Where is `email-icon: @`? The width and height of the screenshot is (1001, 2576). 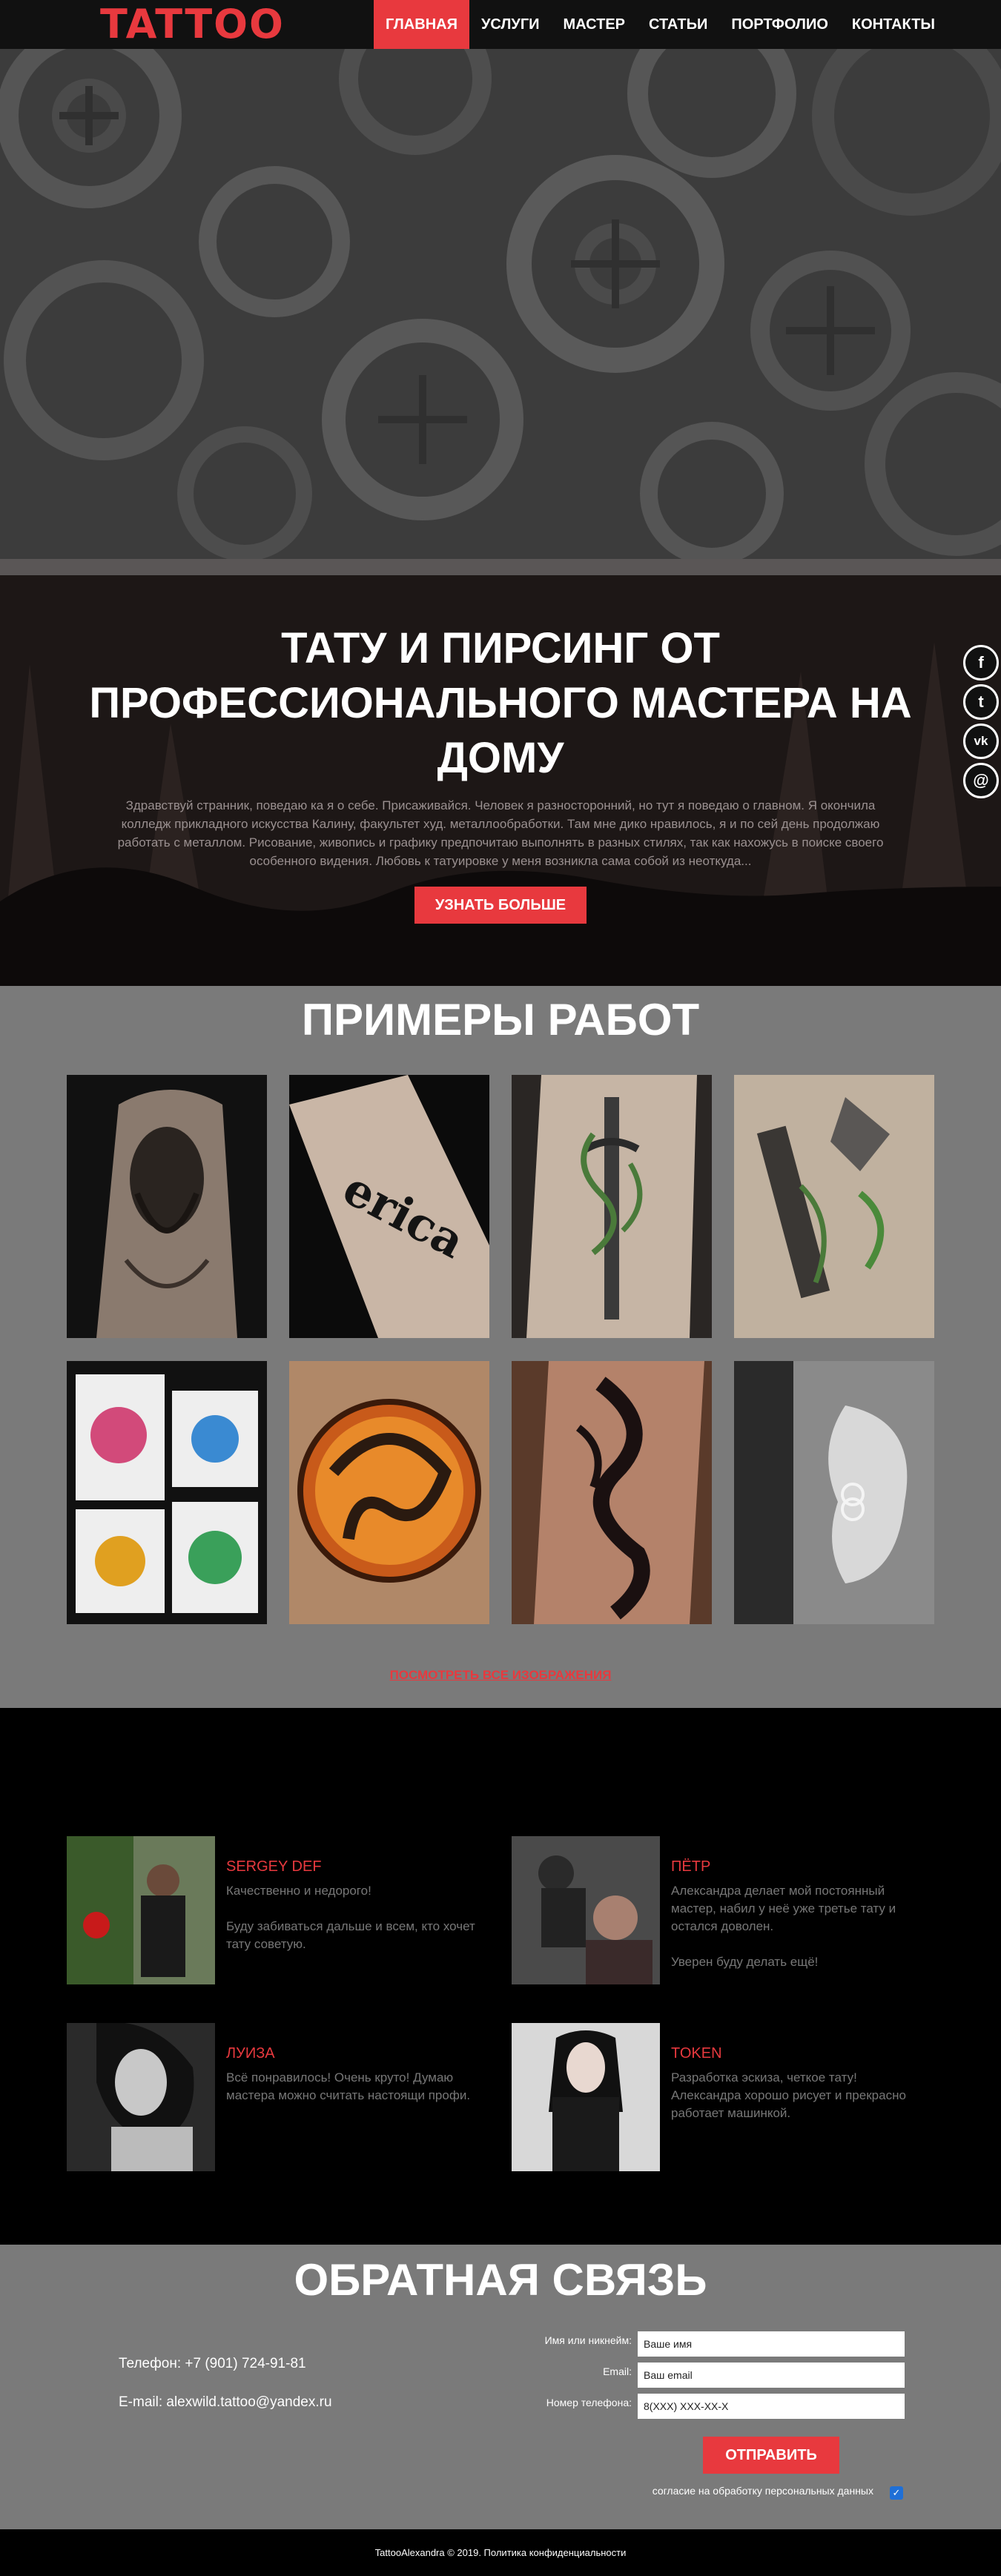 email-icon: @ is located at coordinates (981, 781).